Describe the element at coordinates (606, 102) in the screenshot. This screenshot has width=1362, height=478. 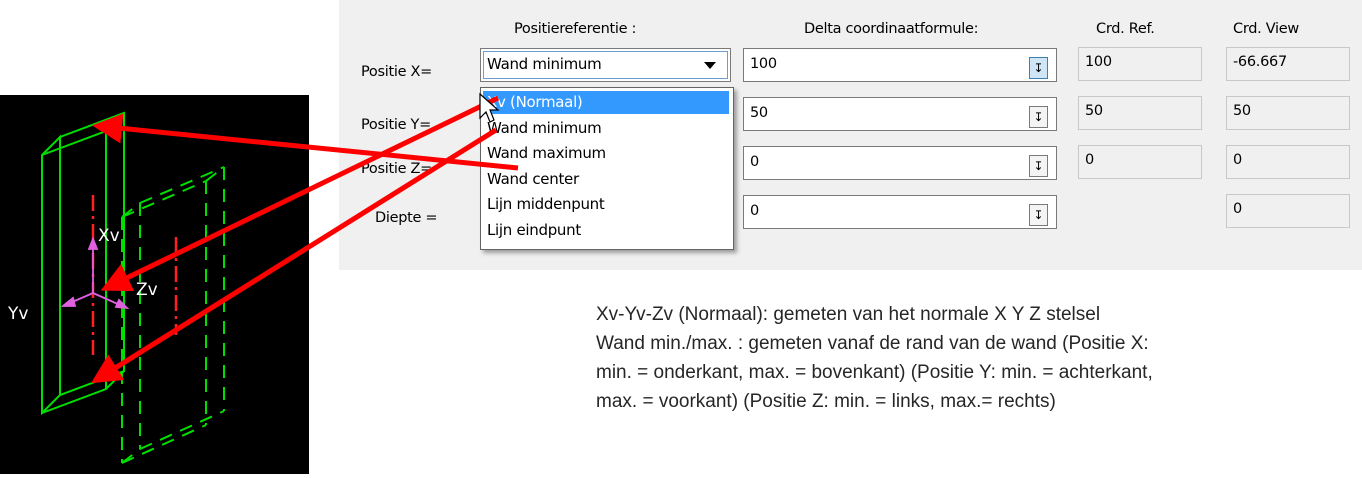
I see `dropdown-option: Xv (Normaal)` at that location.